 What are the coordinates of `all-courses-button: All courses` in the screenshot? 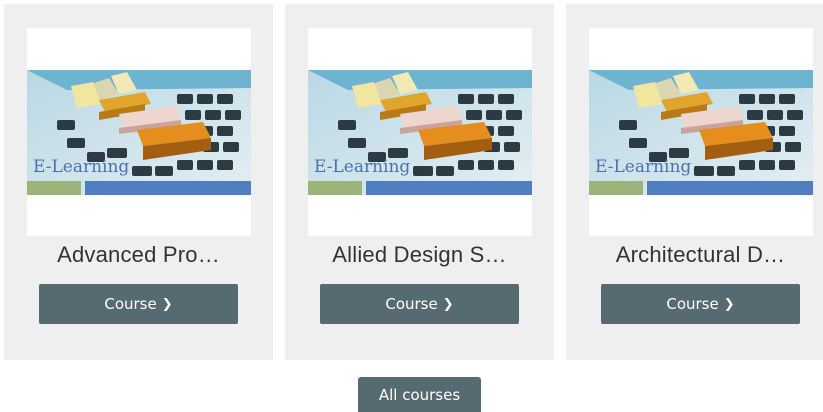 It's located at (419, 394).